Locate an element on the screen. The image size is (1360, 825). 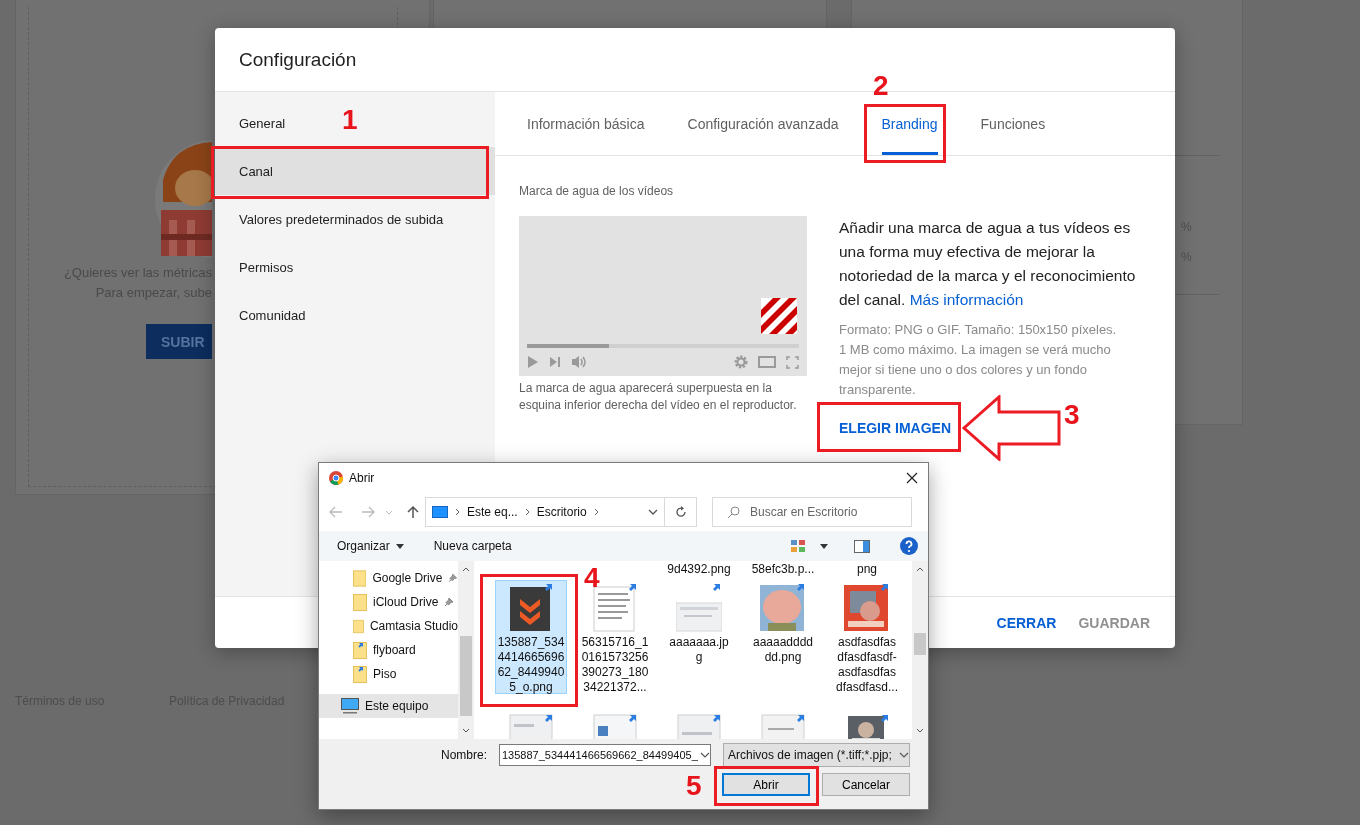
nav-item: Piso is located at coordinates (388, 674).